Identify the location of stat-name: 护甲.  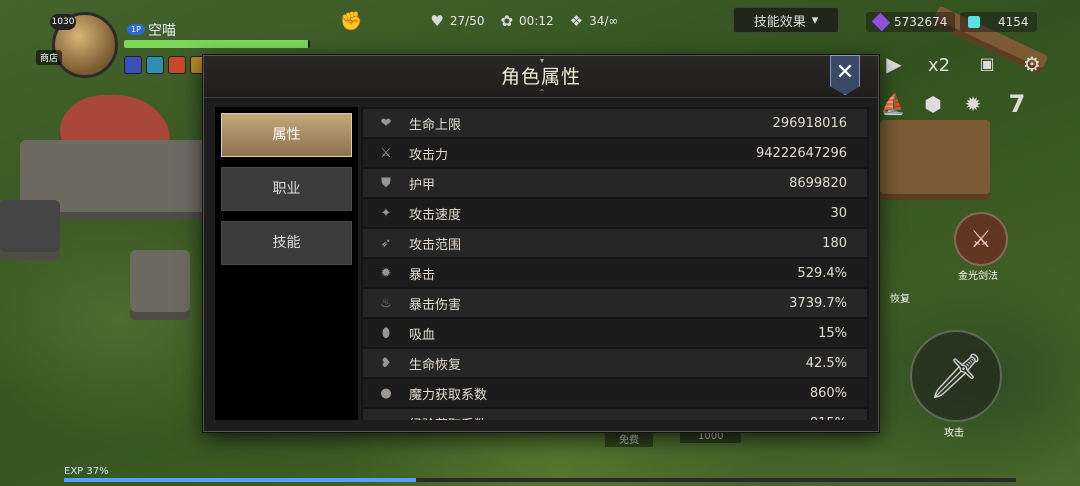
(422, 185).